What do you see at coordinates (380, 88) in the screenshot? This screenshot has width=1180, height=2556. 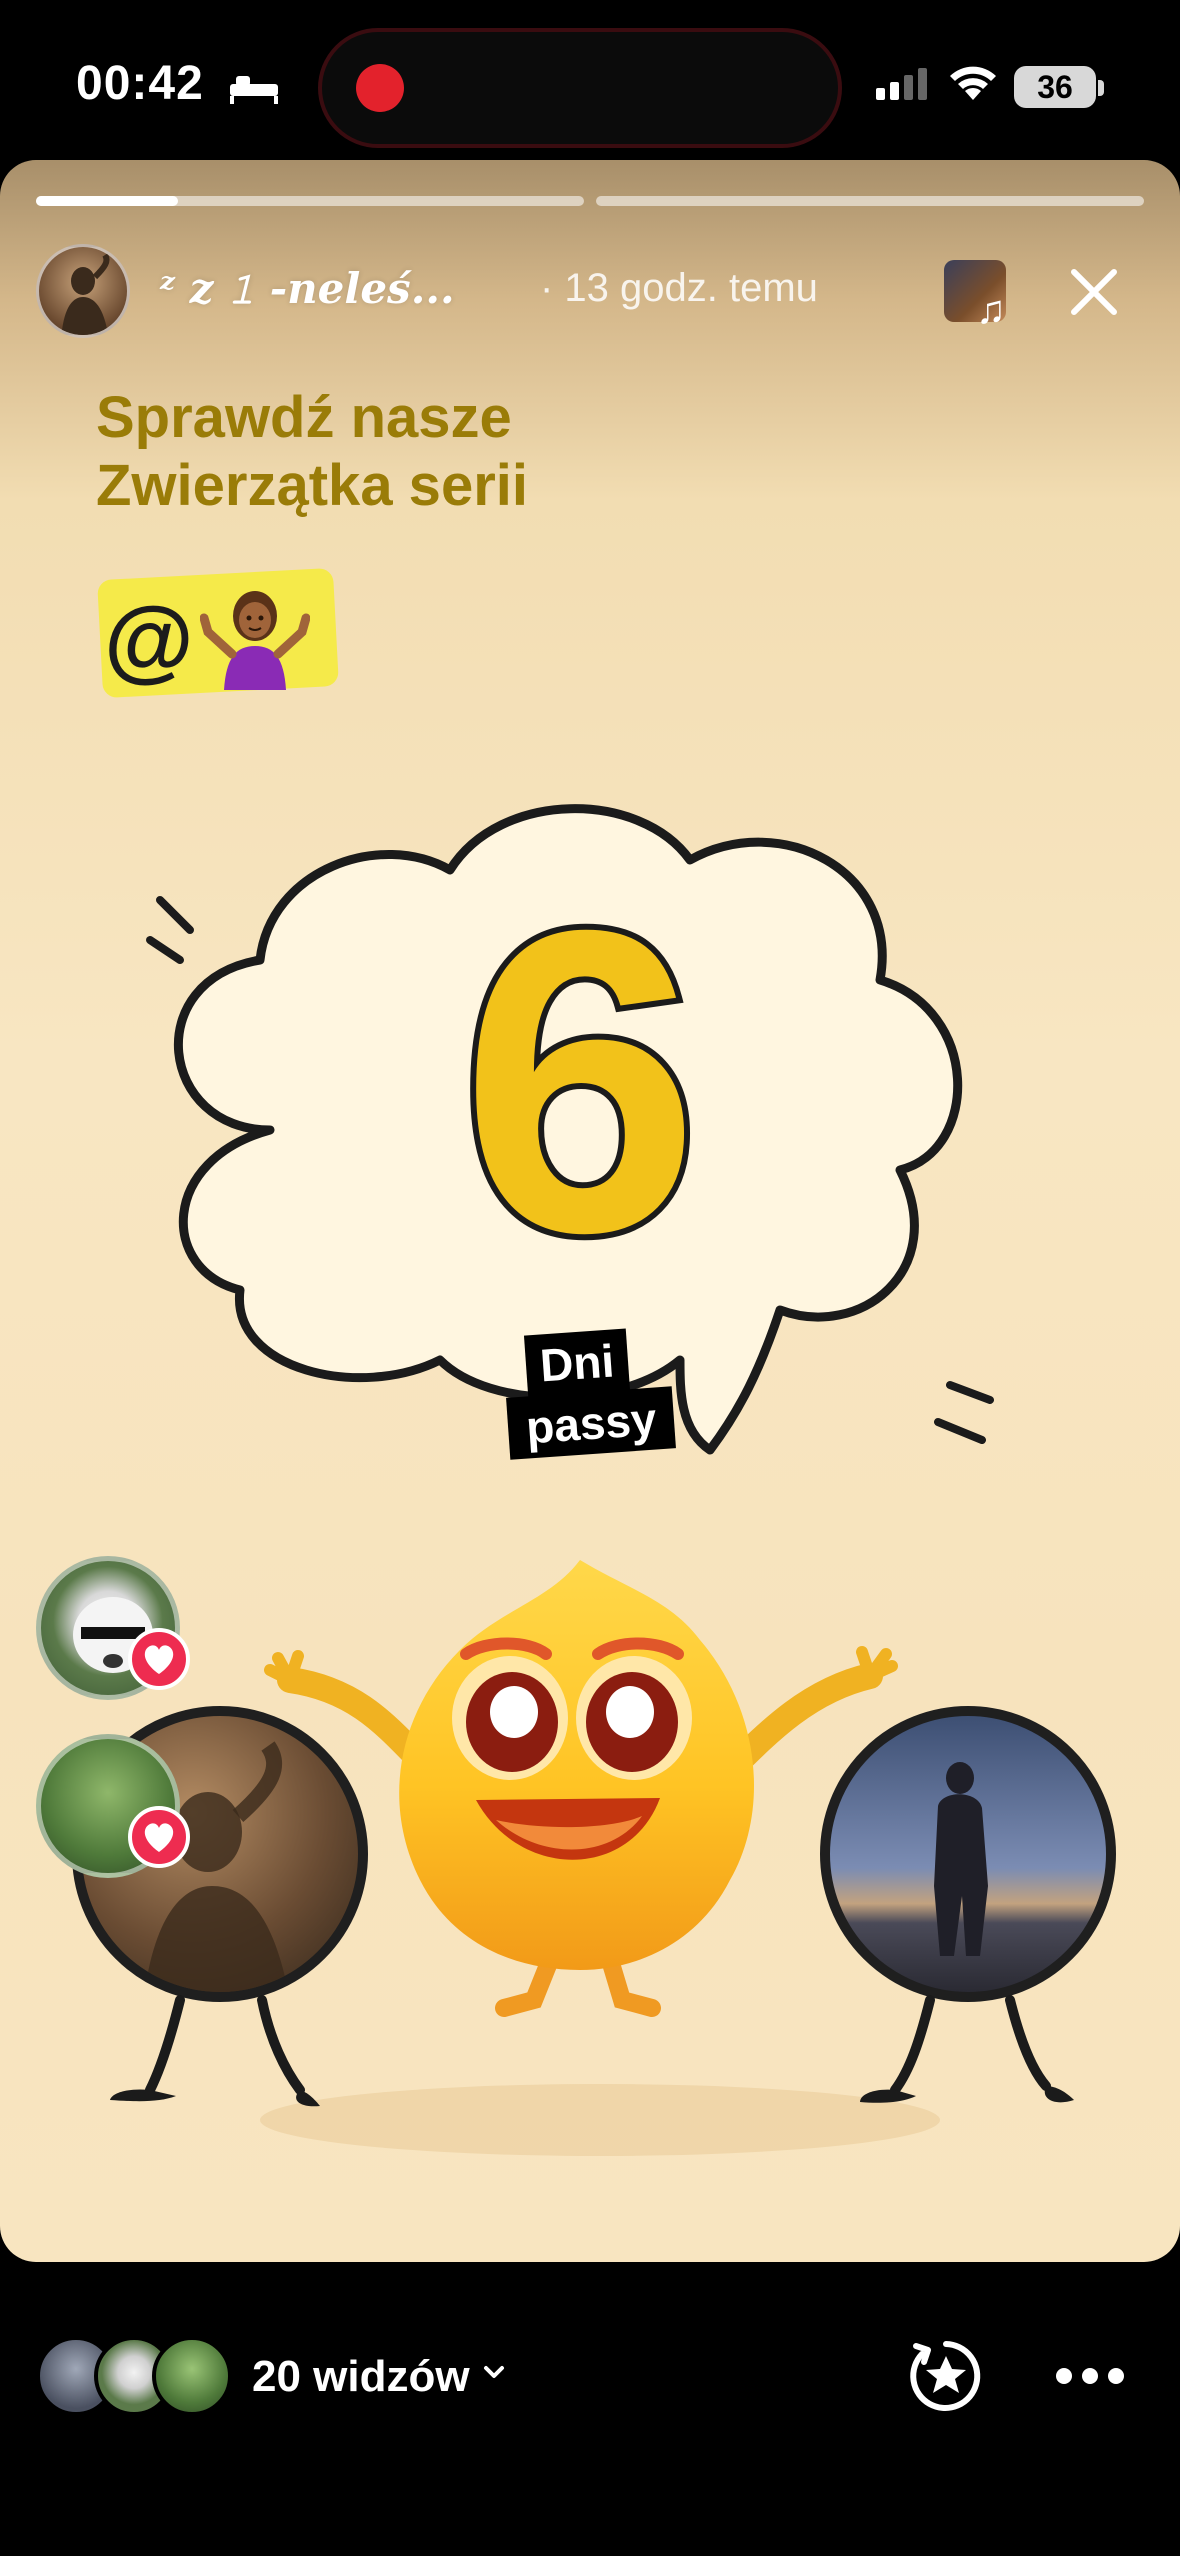 I see `recording-indicator-icon` at bounding box center [380, 88].